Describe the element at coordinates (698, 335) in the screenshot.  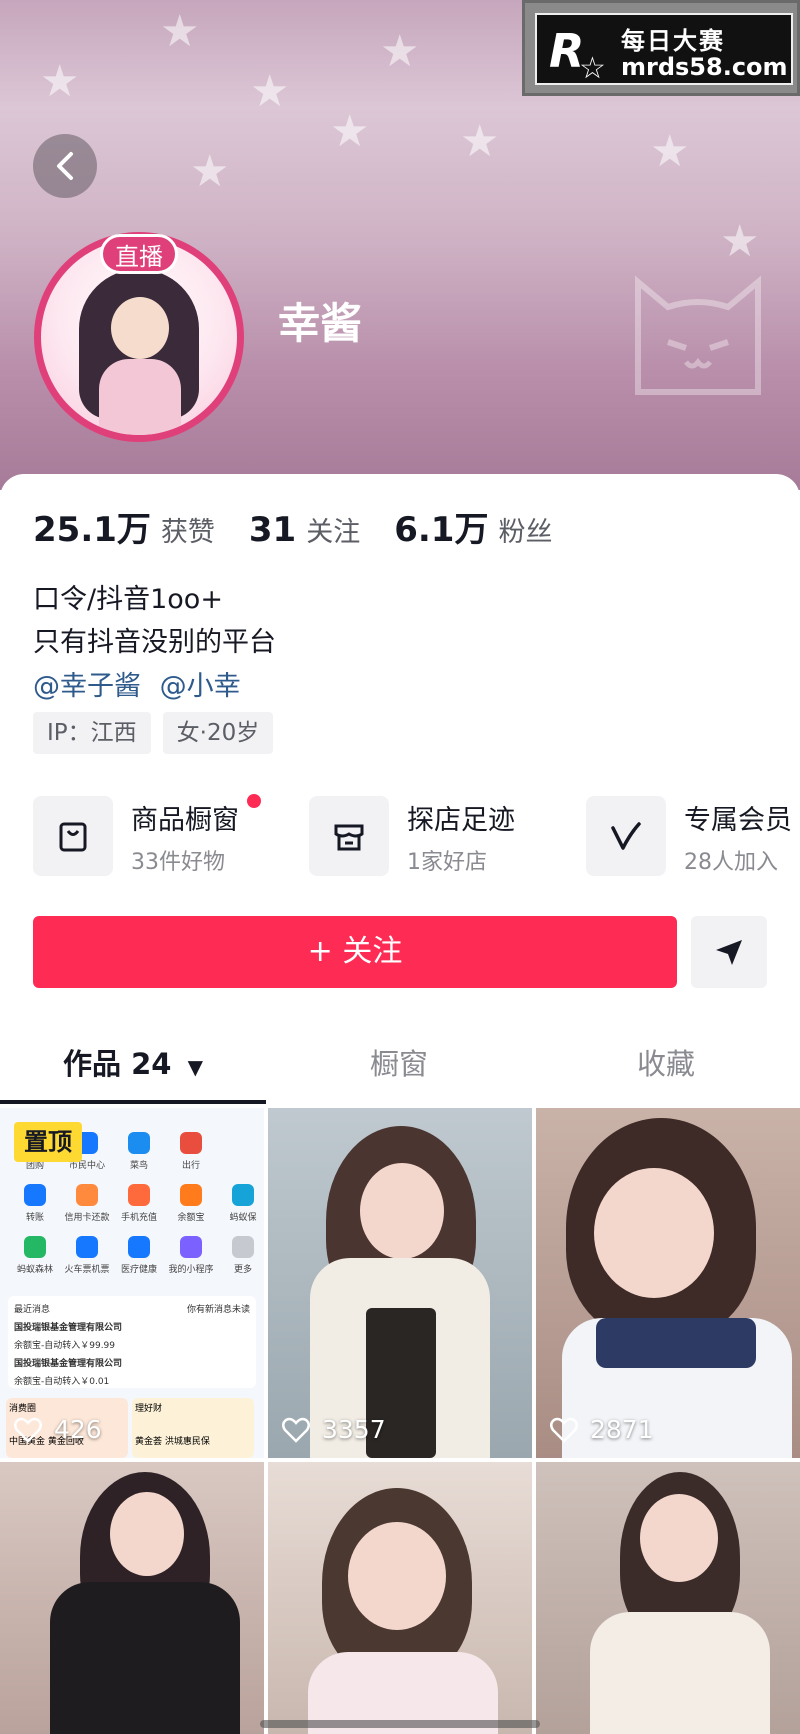
I see `cat-icon` at that location.